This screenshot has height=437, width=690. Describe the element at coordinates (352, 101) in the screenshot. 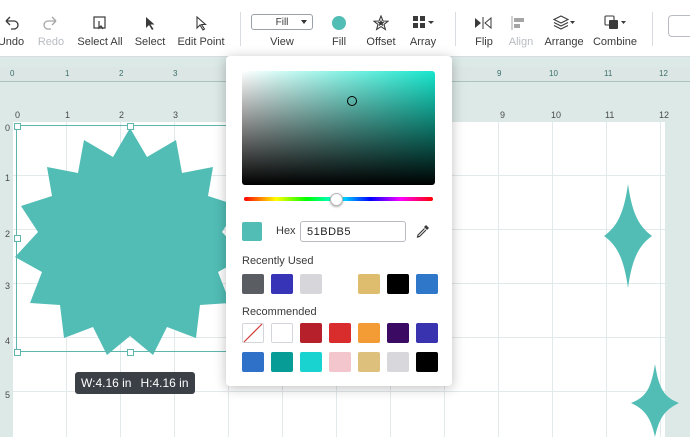

I see `color-picker-handle` at that location.